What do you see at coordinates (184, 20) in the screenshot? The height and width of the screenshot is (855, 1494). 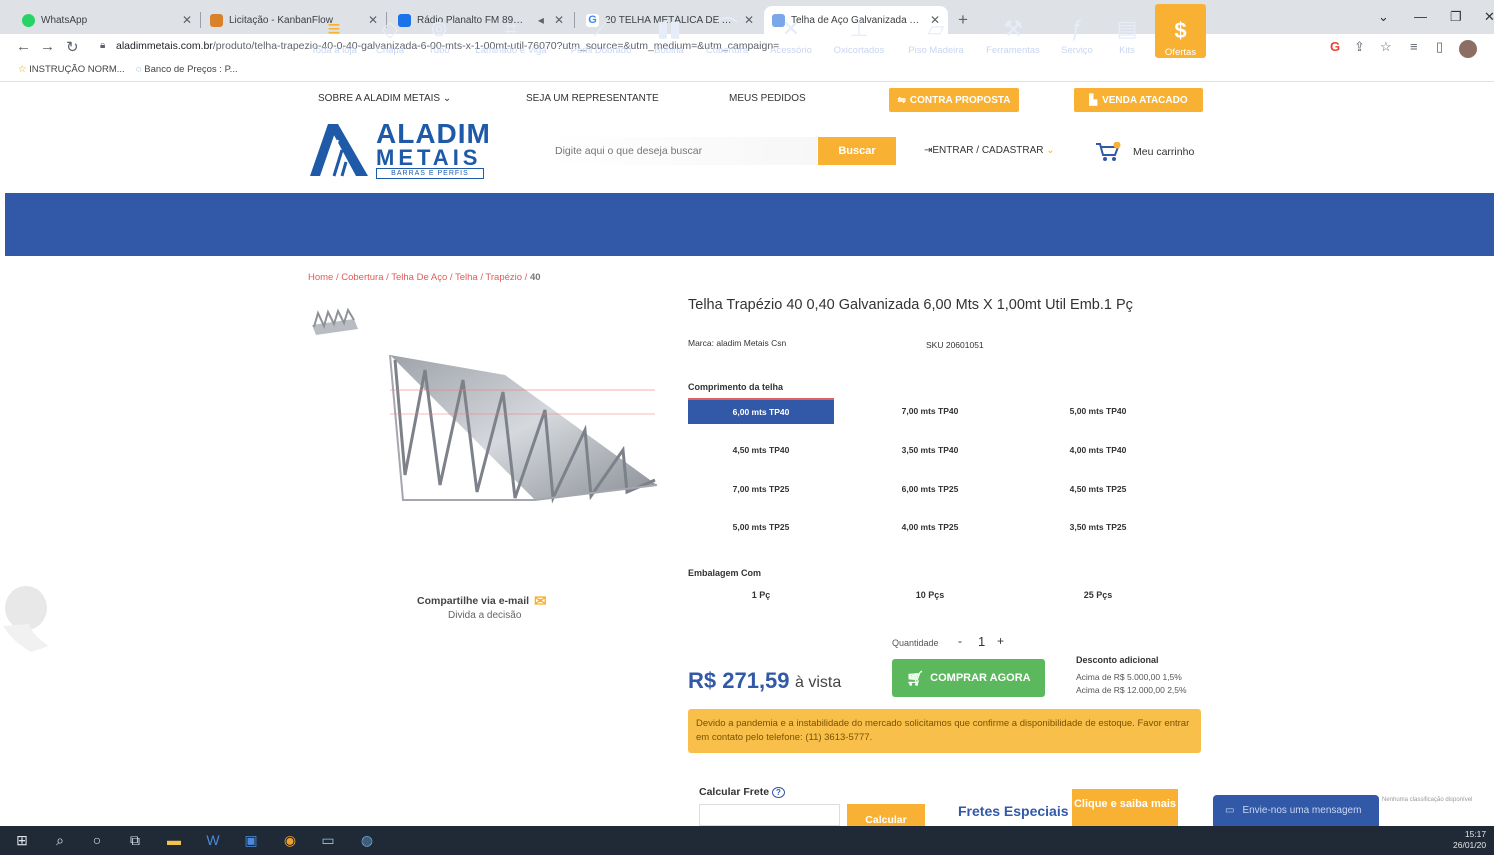 I see `close-icon: ✕` at bounding box center [184, 20].